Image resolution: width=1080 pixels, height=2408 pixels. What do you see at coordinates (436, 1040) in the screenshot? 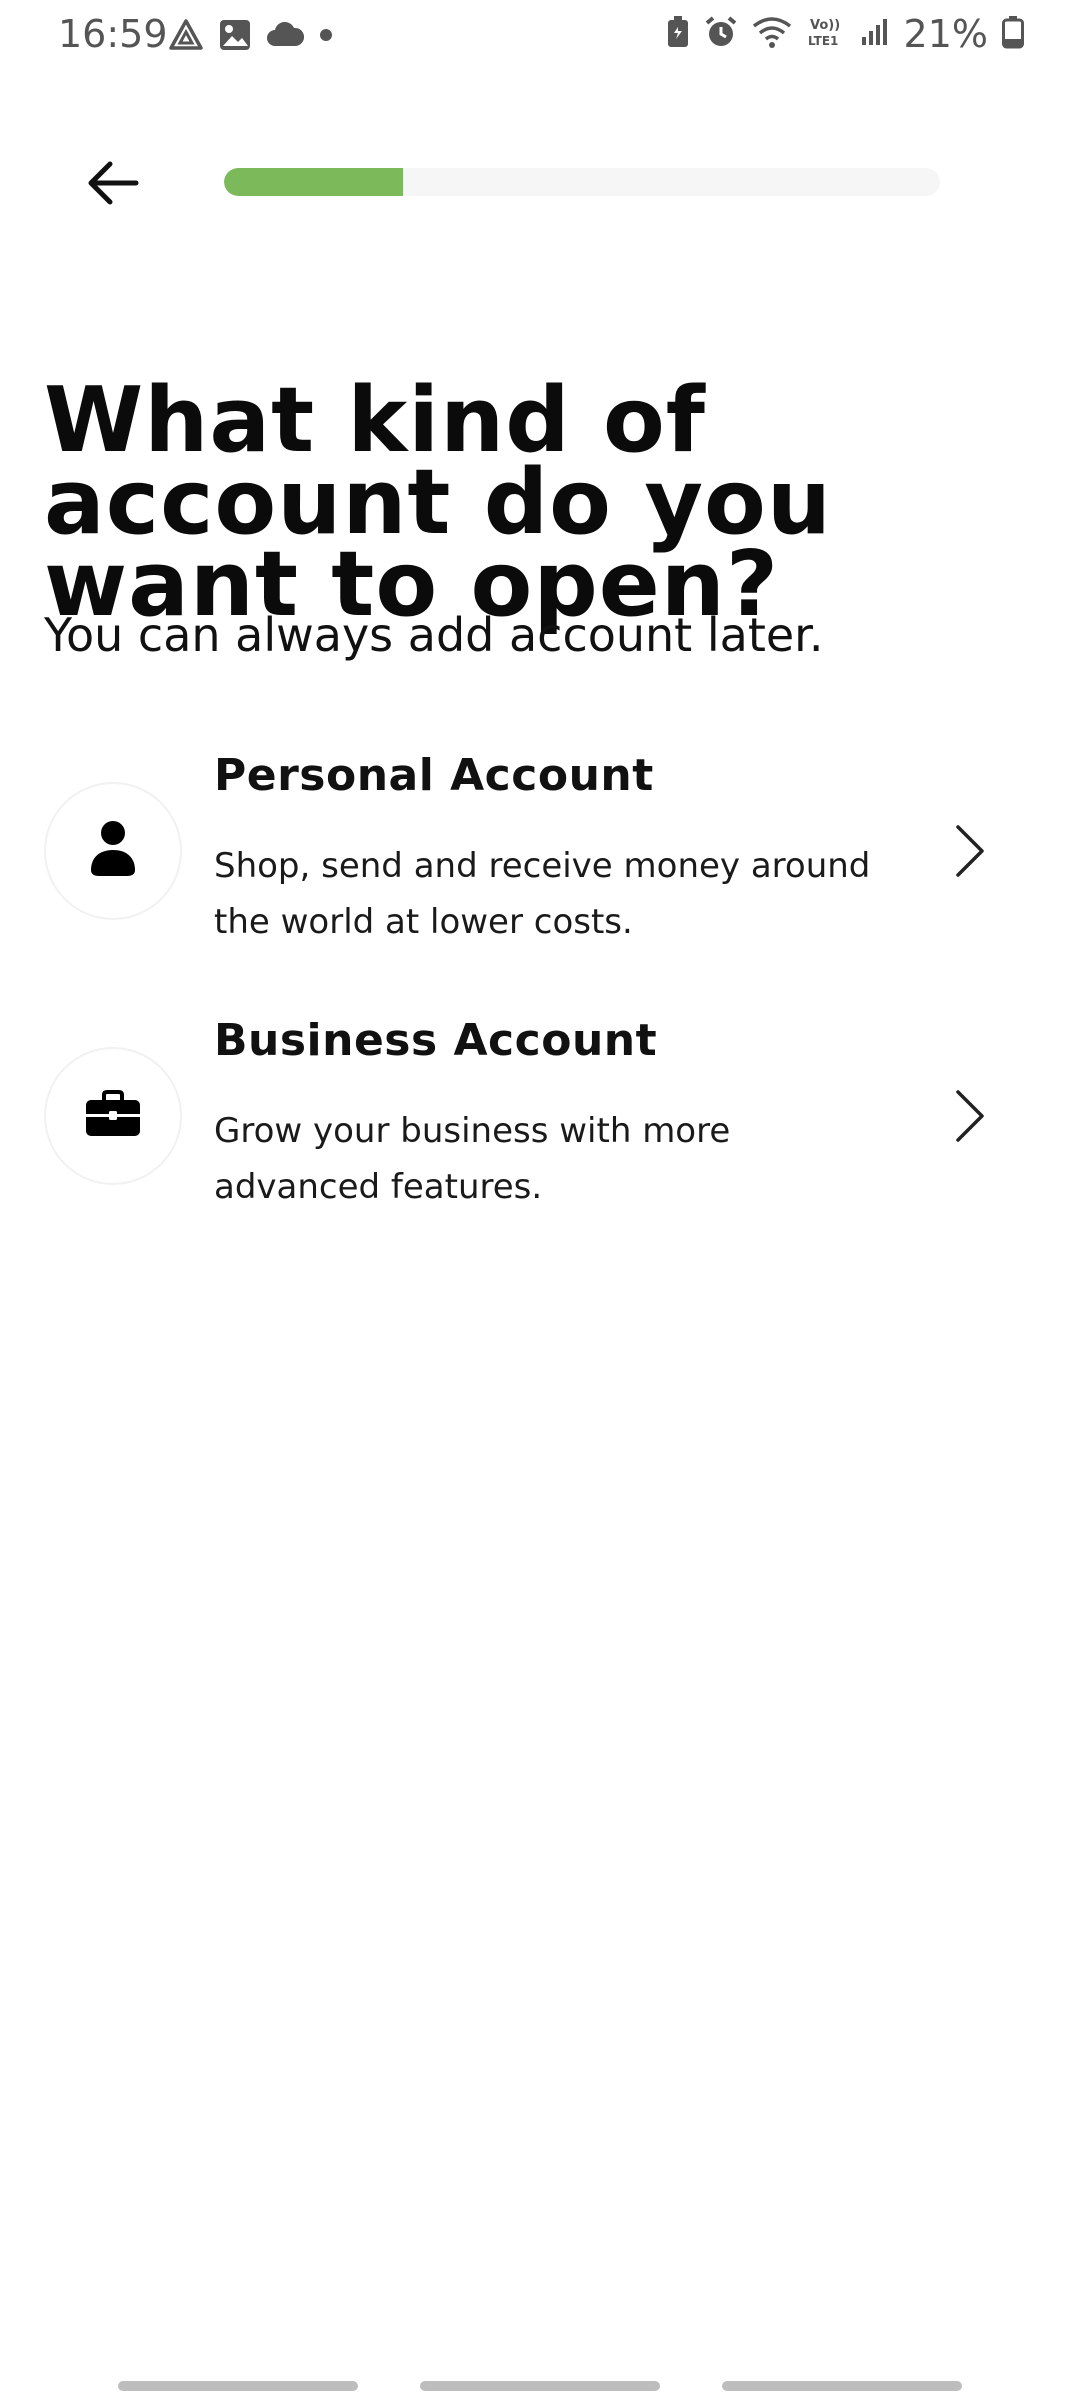
I see `business-account-title: Business Account` at bounding box center [436, 1040].